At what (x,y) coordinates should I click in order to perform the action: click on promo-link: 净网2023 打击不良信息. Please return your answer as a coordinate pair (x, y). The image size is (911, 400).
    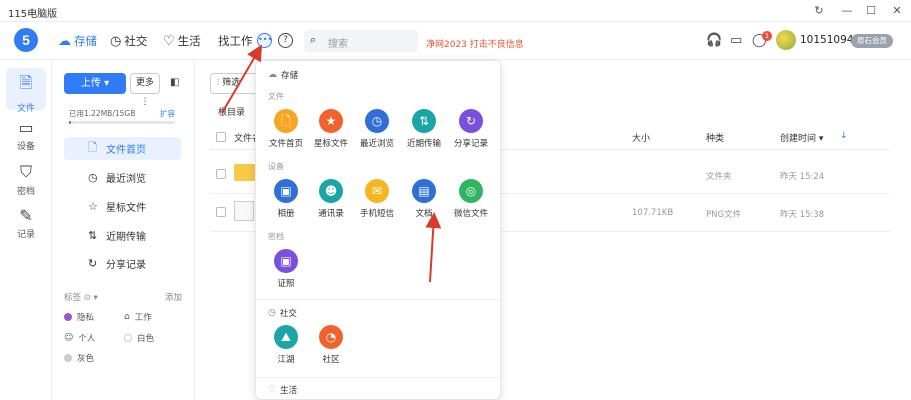
    Looking at the image, I should click on (475, 43).